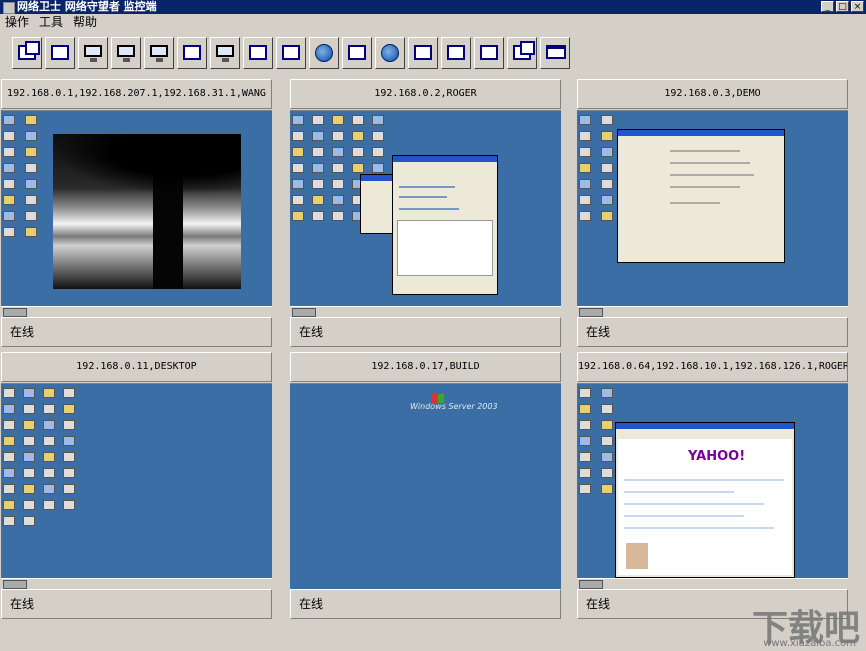 This screenshot has height=651, width=866. I want to click on application-window, so click(701, 196).